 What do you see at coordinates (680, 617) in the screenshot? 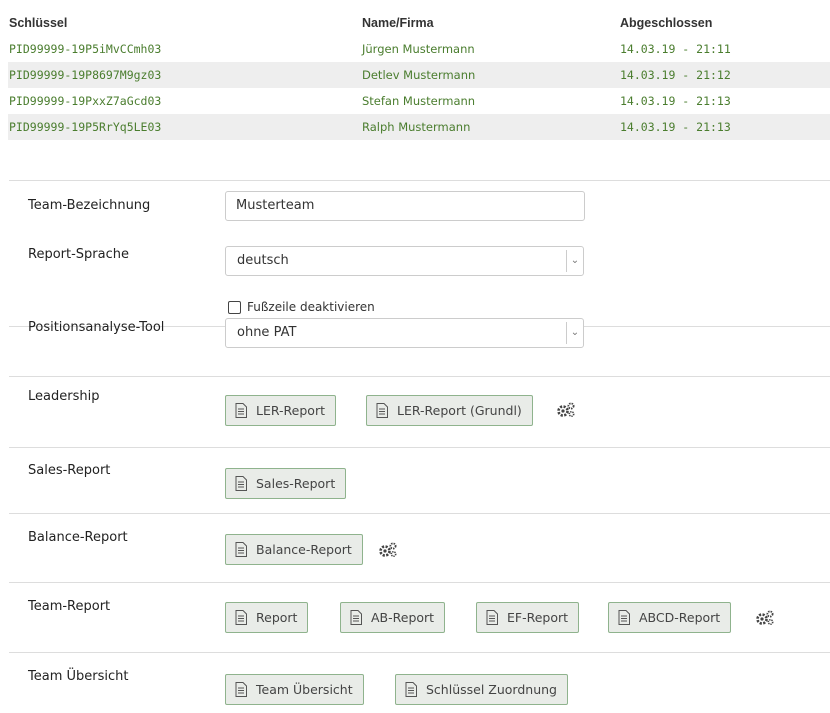
I see `abcd-report-label: ABCD-Report` at bounding box center [680, 617].